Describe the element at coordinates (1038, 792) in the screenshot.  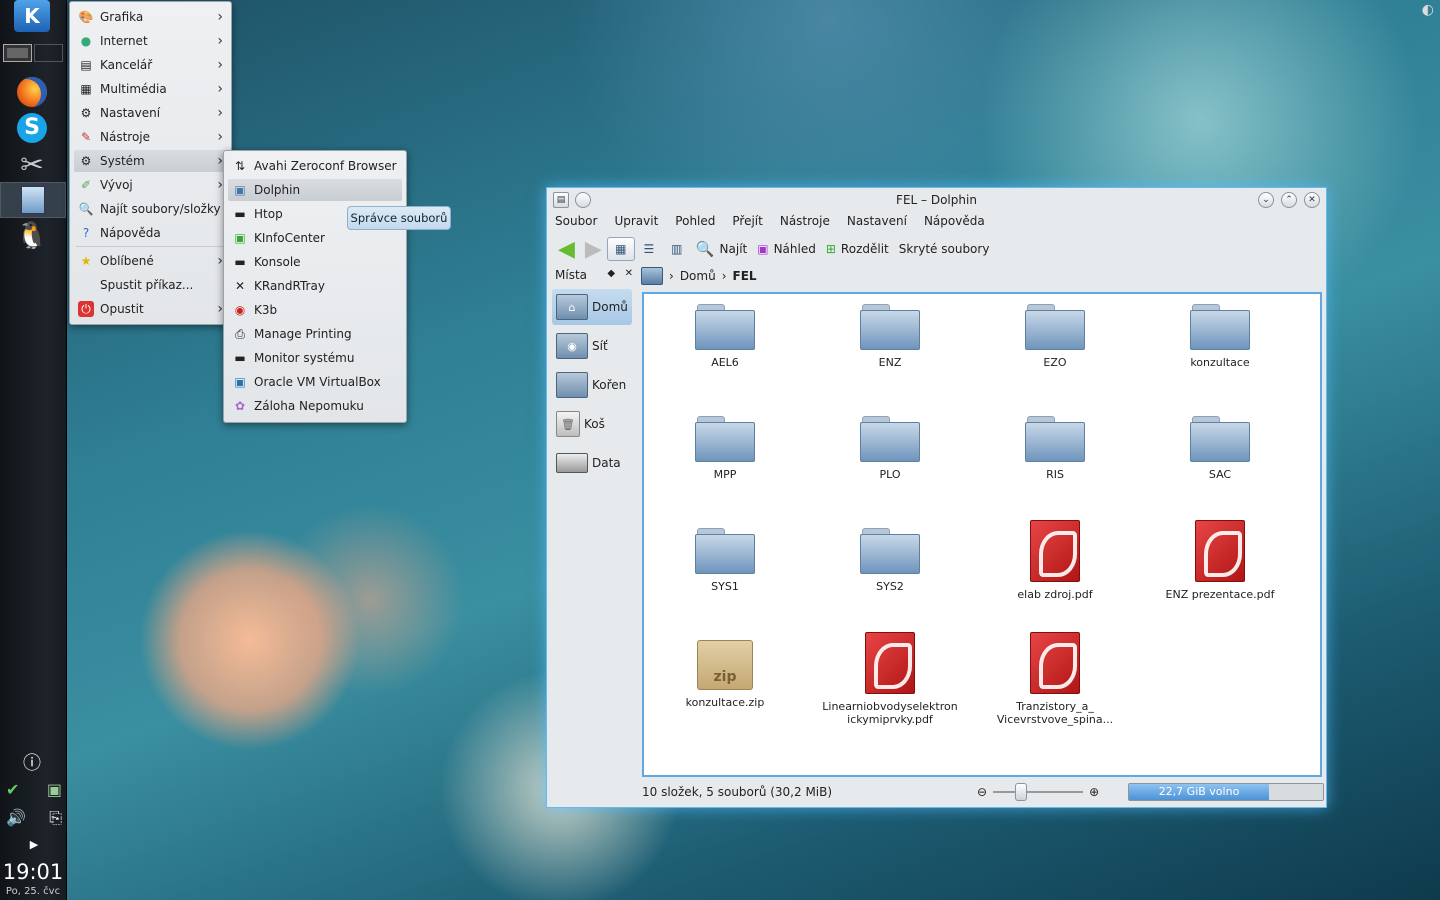
I see `zoom-slider` at that location.